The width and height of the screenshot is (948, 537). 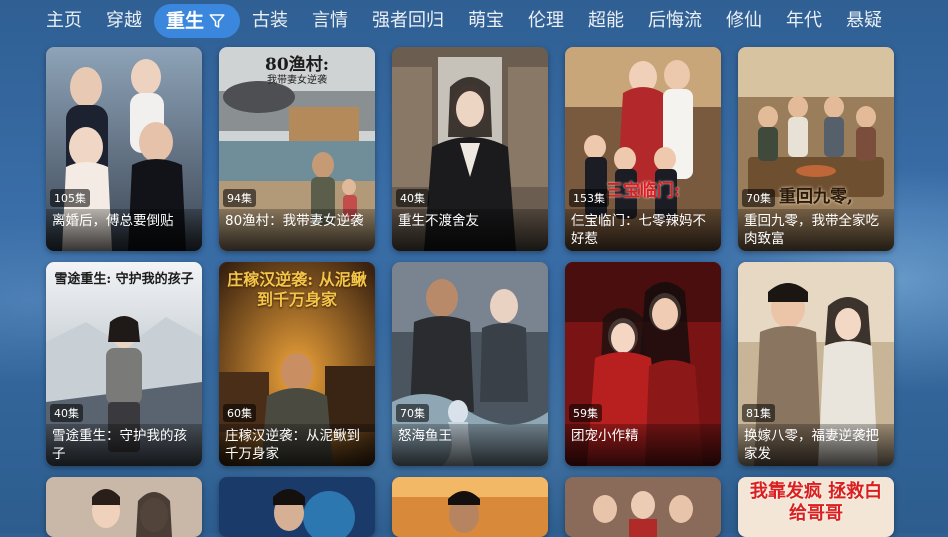 I want to click on drama-card: 雪途重生: 守护我的孩子 40集 雪途重生：守护我的孩子, so click(x=124, y=364).